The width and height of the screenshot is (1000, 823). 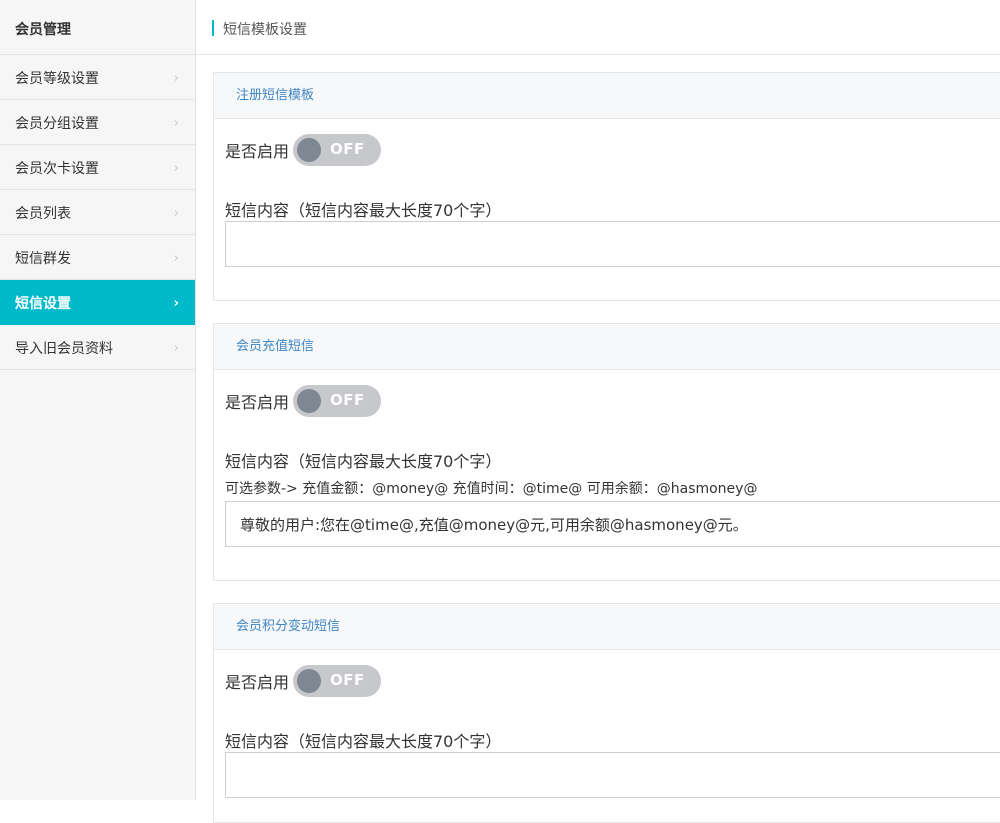 I want to click on title-accent-bar, so click(x=213, y=28).